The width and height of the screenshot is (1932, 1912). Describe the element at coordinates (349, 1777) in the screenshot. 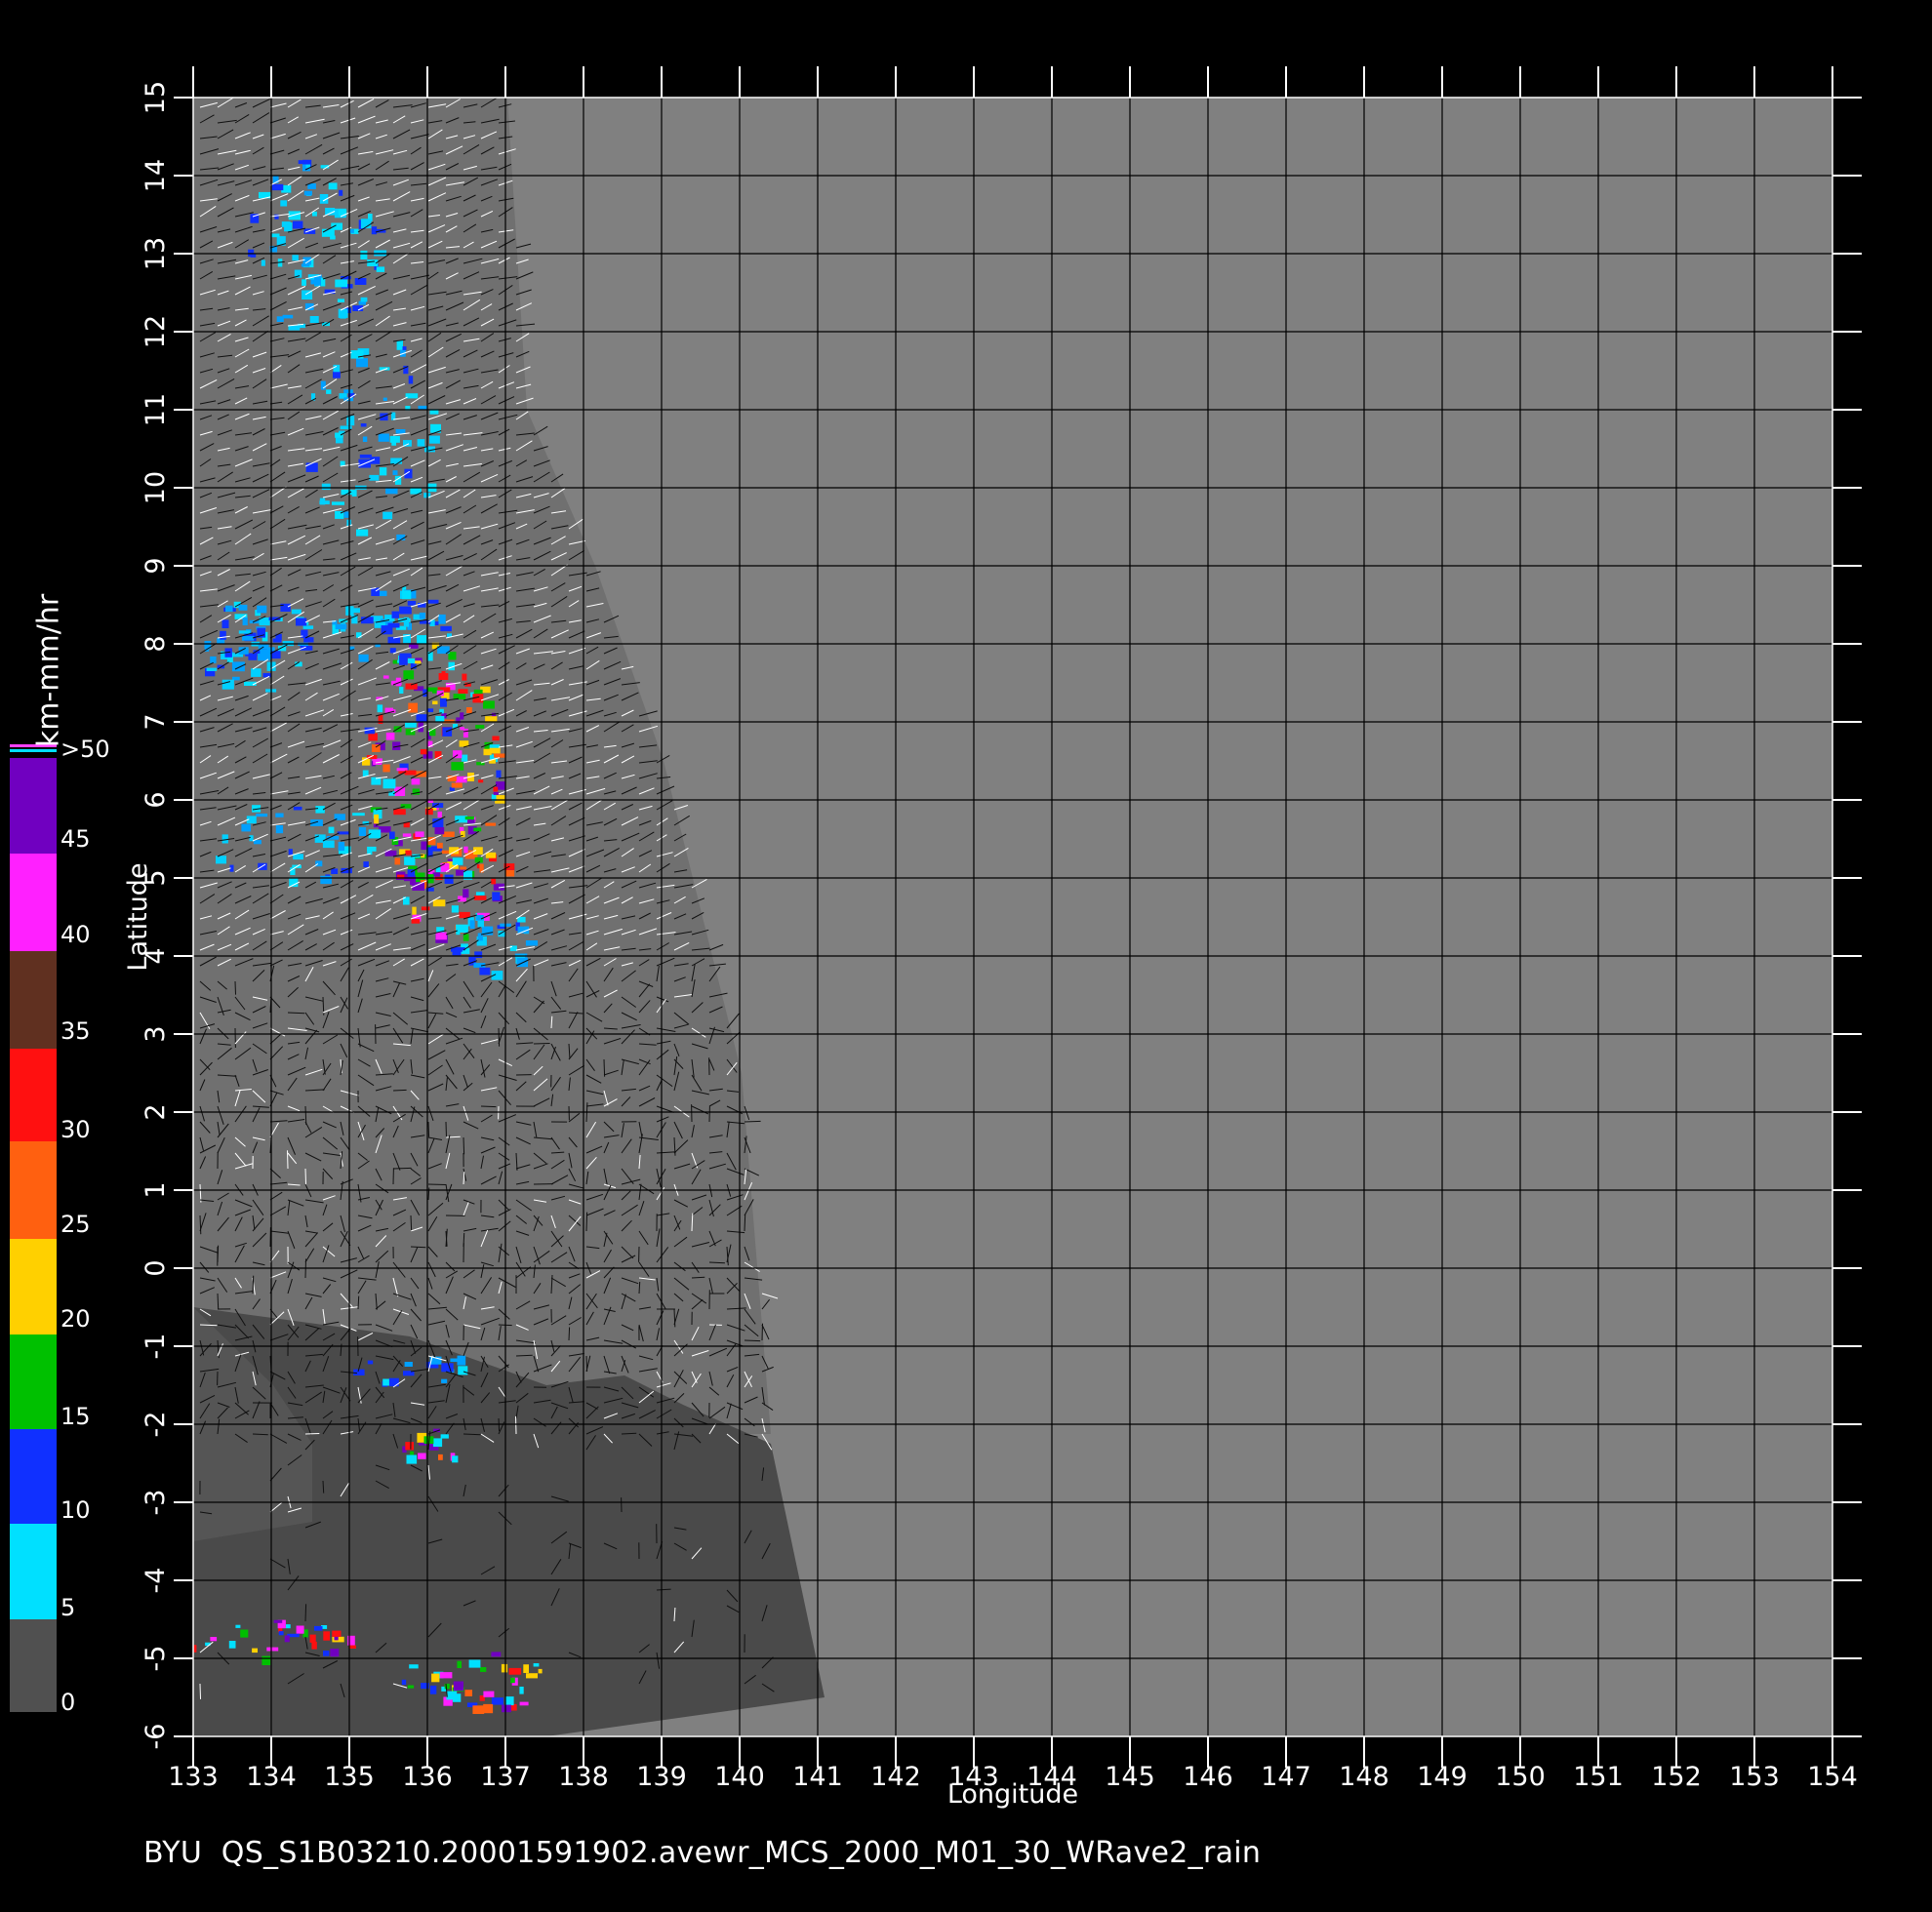

I see `x-tick-label: 135` at that location.